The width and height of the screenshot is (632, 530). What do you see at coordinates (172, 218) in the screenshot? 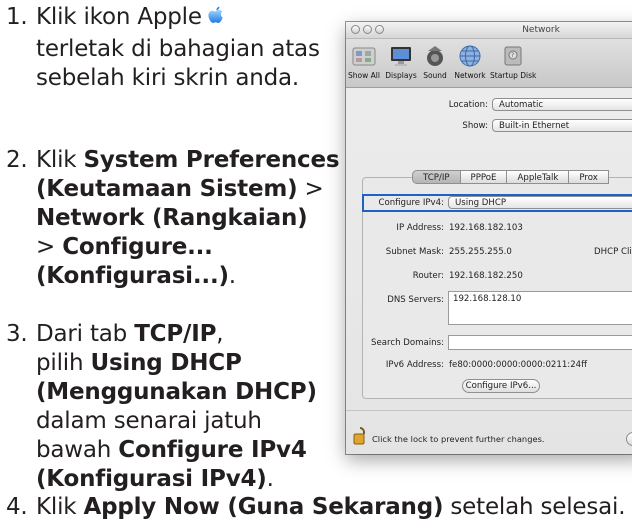
I see `step-bold-text: Network (Rangkaian)` at bounding box center [172, 218].